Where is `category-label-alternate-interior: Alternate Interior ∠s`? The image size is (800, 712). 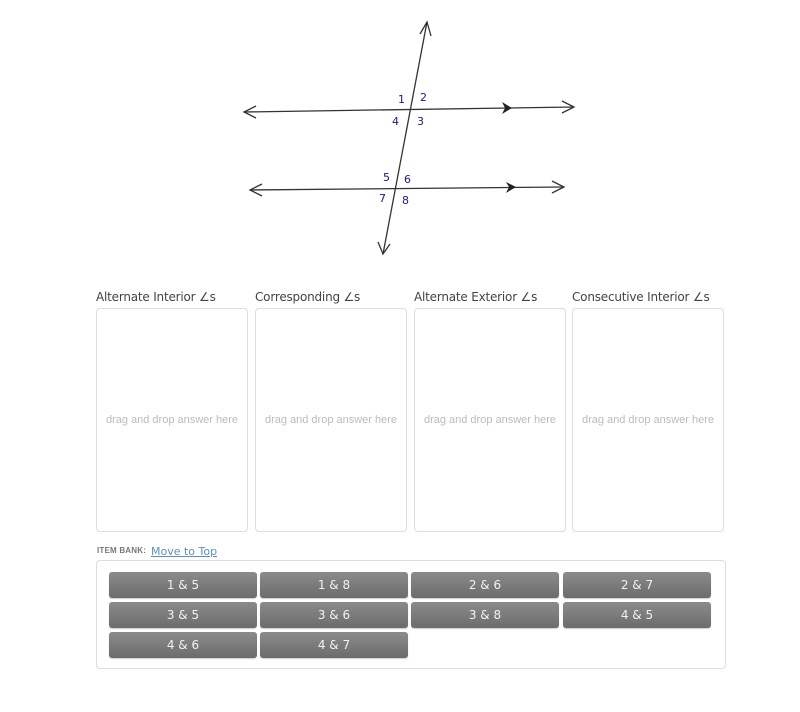 category-label-alternate-interior: Alternate Interior ∠s is located at coordinates (156, 297).